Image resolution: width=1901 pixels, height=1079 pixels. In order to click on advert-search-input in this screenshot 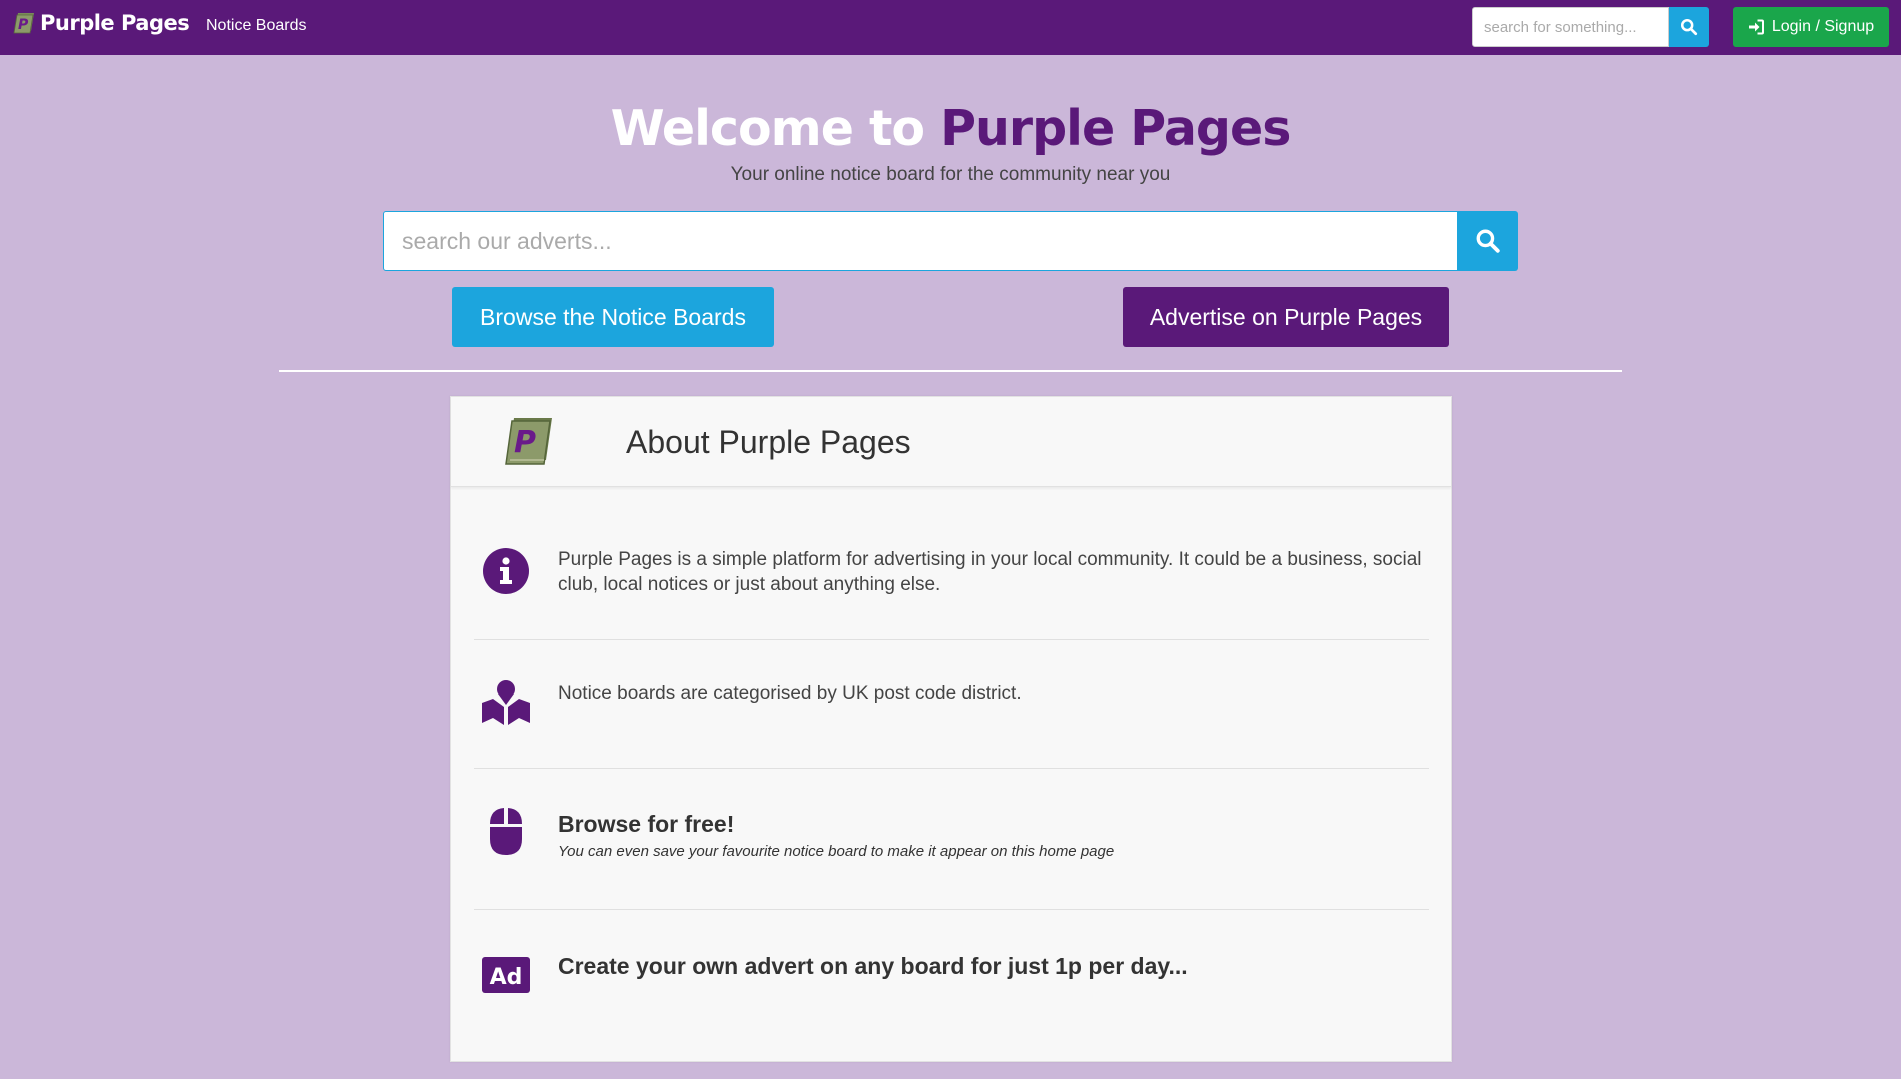, I will do `click(920, 241)`.